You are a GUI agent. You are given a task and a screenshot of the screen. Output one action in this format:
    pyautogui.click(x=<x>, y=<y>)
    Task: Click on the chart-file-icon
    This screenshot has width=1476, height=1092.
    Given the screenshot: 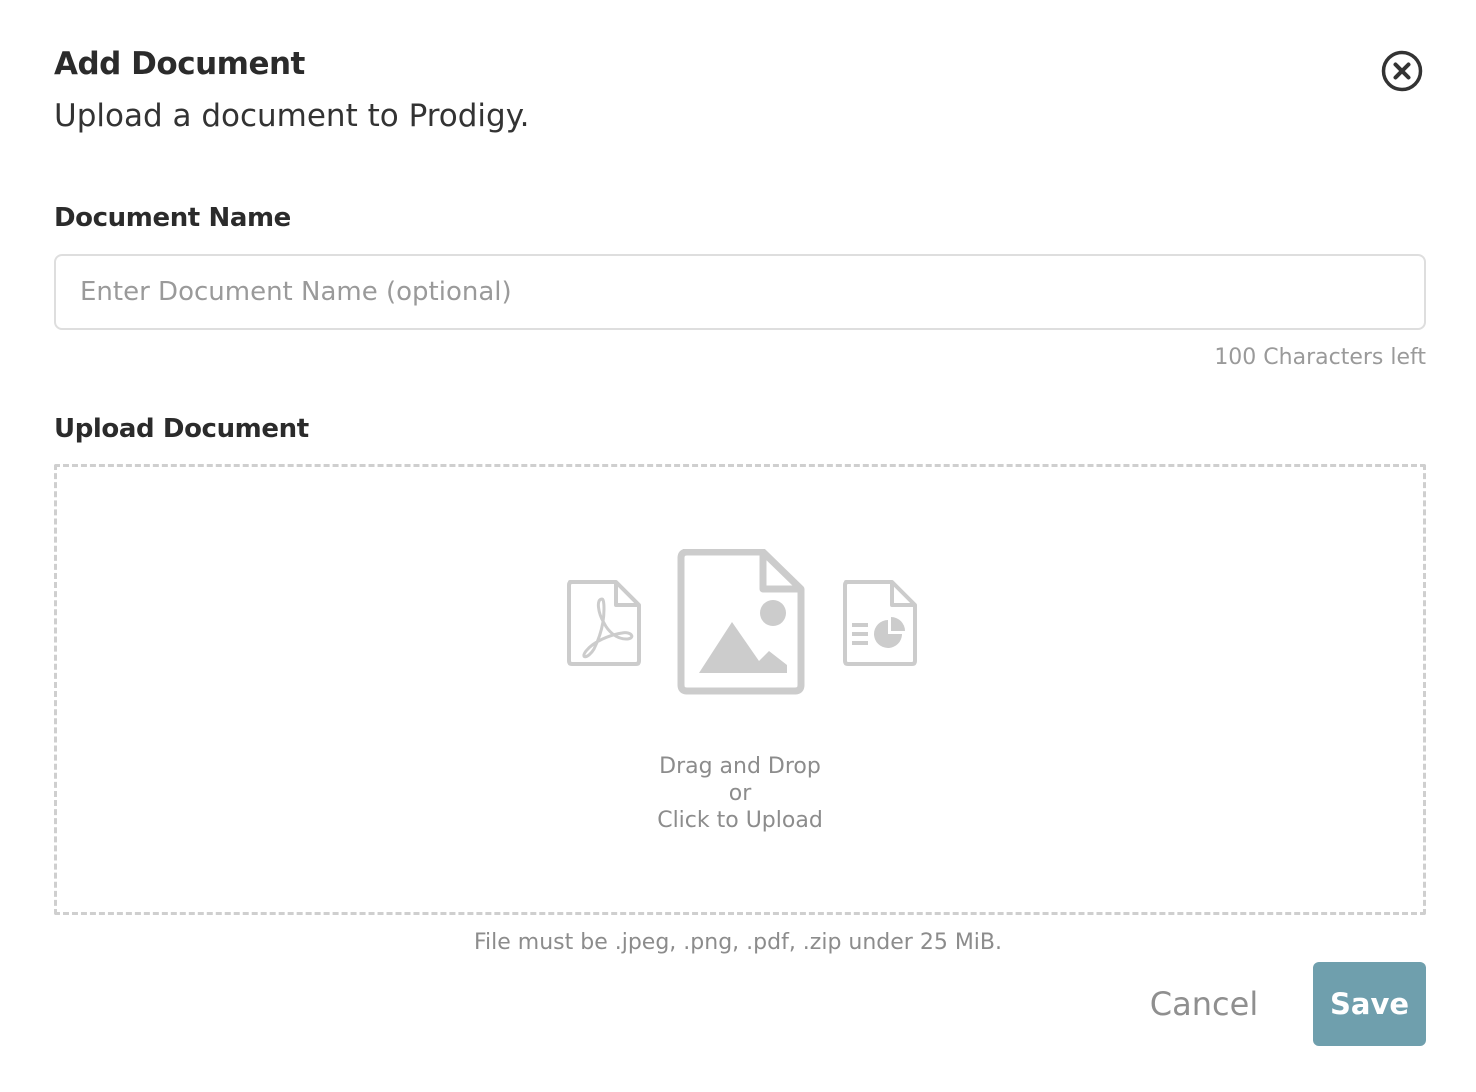 What is the action you would take?
    pyautogui.click(x=880, y=623)
    